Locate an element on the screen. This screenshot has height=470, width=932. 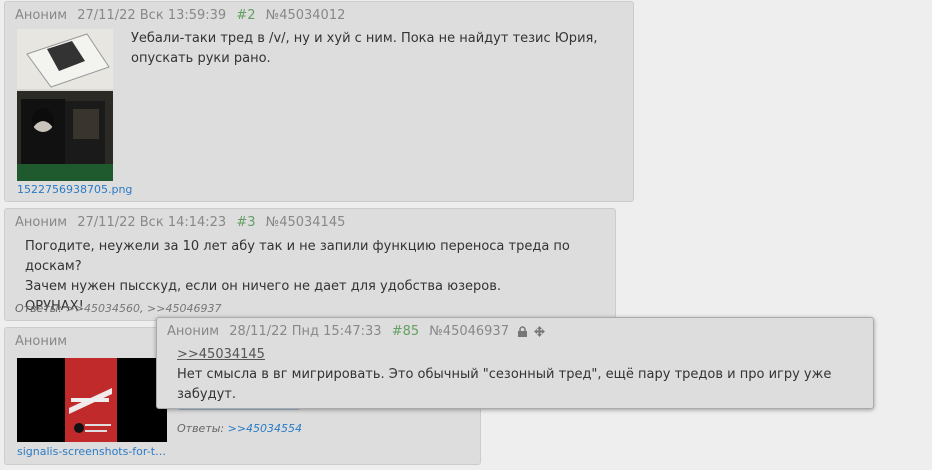
post-number-link: #2 is located at coordinates (245, 15).